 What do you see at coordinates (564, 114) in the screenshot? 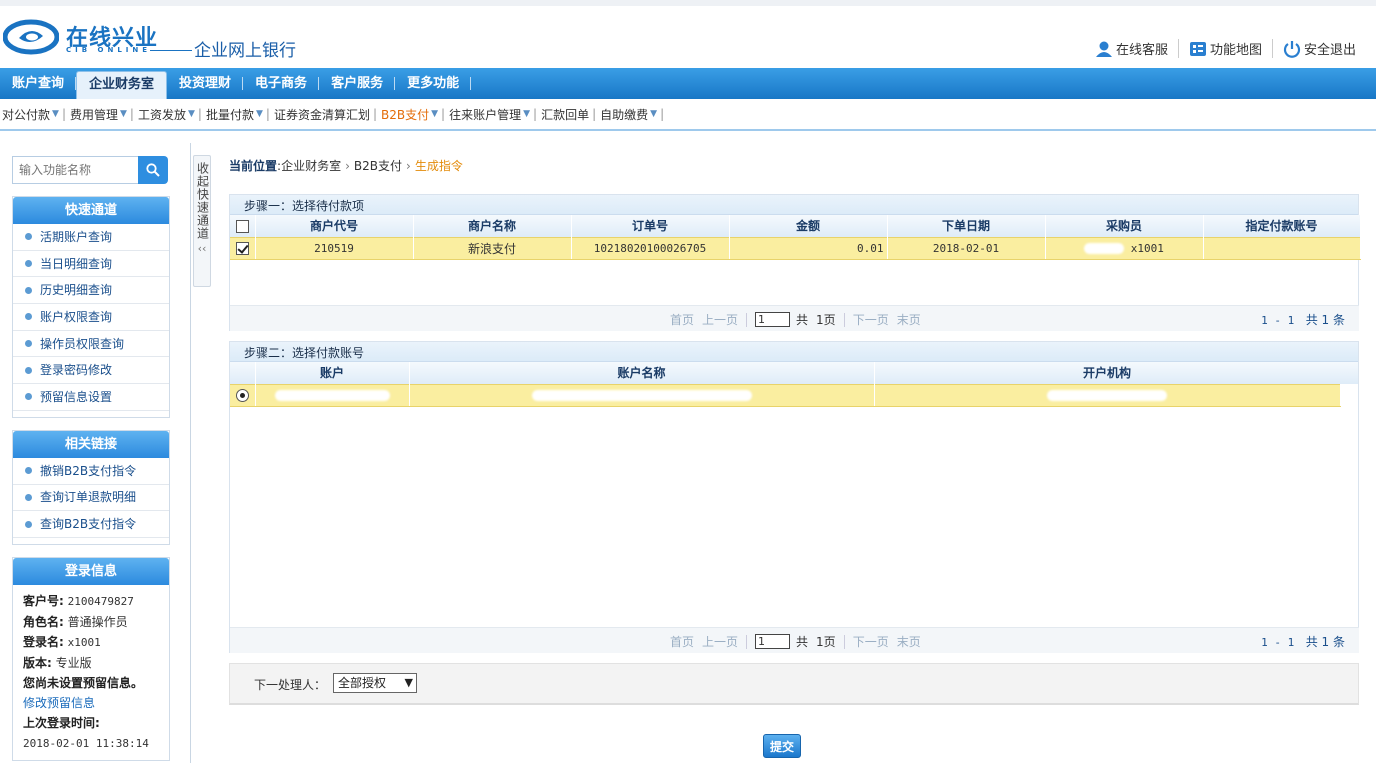
I see `subnav-remittance-receipt: 汇款回单` at bounding box center [564, 114].